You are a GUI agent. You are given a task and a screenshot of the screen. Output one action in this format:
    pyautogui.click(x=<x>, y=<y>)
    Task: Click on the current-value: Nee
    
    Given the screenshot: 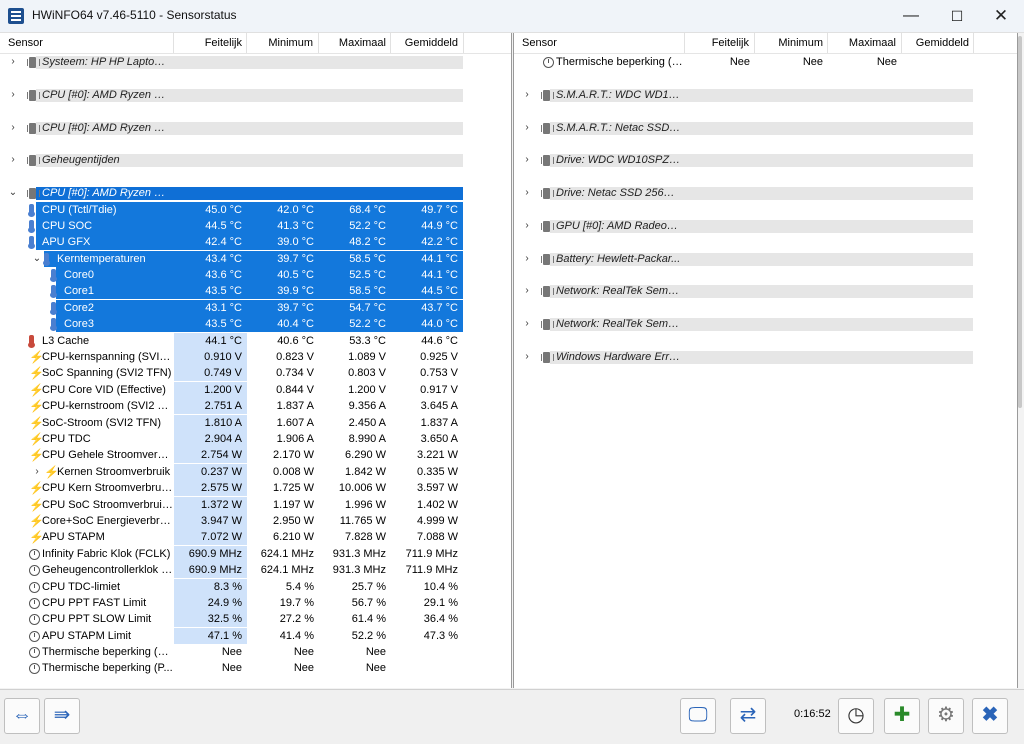 What is the action you would take?
    pyautogui.click(x=231, y=668)
    